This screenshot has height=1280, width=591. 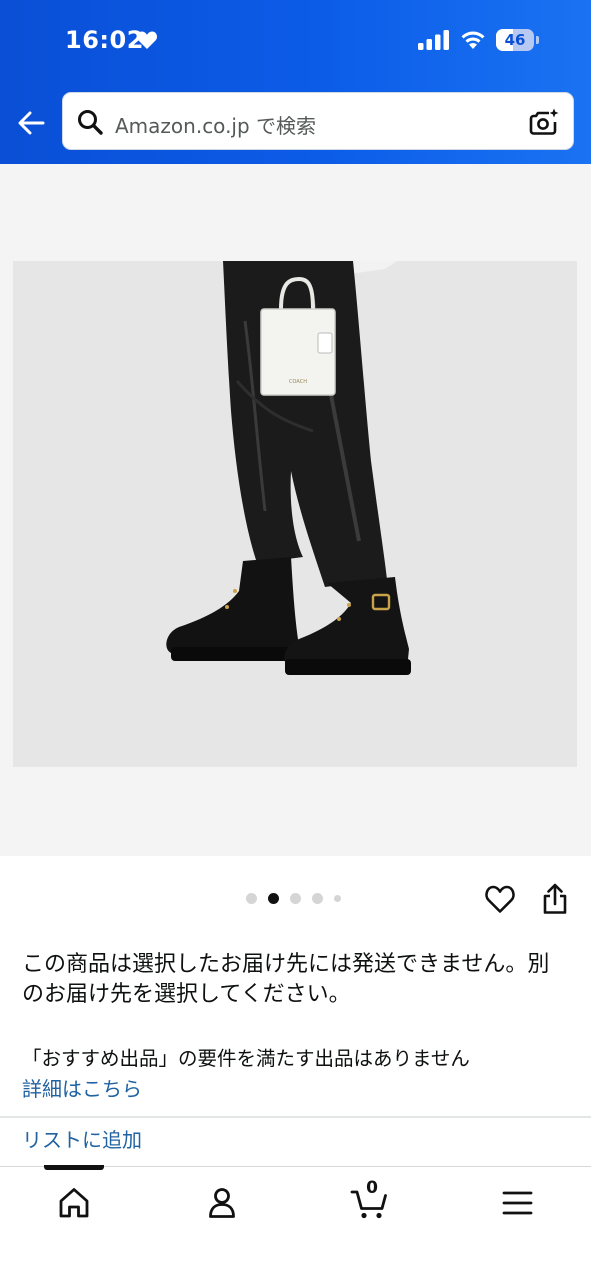 I want to click on share-icon, so click(x=555, y=899).